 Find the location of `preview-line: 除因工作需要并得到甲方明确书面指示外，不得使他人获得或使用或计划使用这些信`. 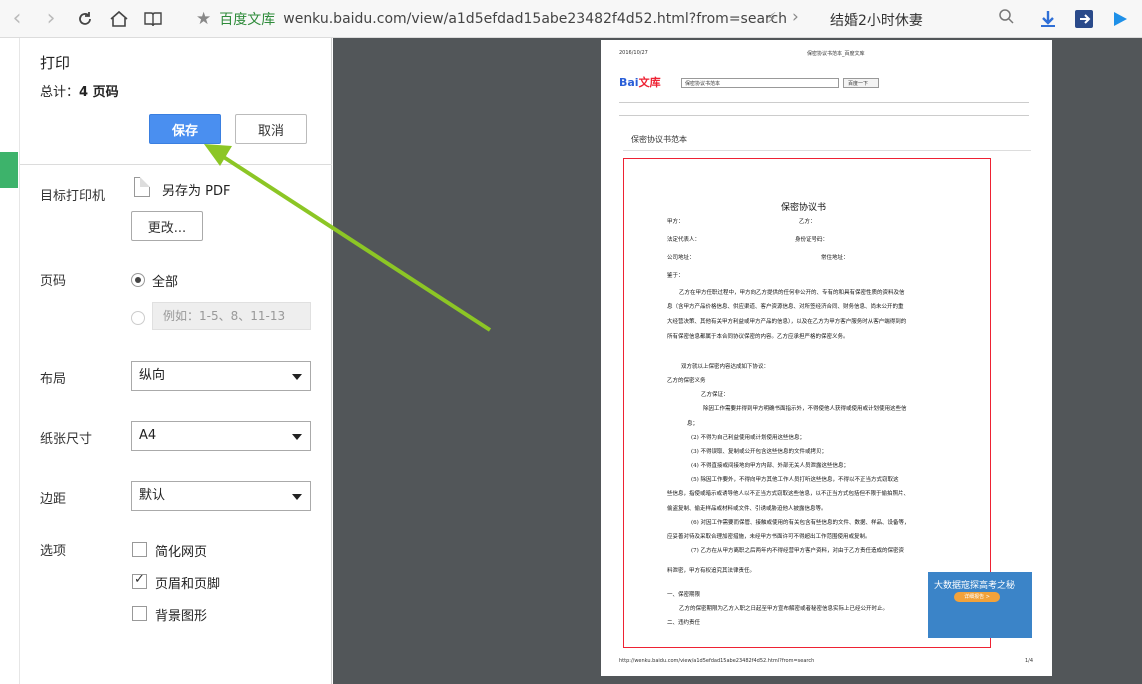

preview-line: 除因工作需要并得到甲方明确书面指示外，不得使他人获得或使用或计划使用这些信 is located at coordinates (805, 409).